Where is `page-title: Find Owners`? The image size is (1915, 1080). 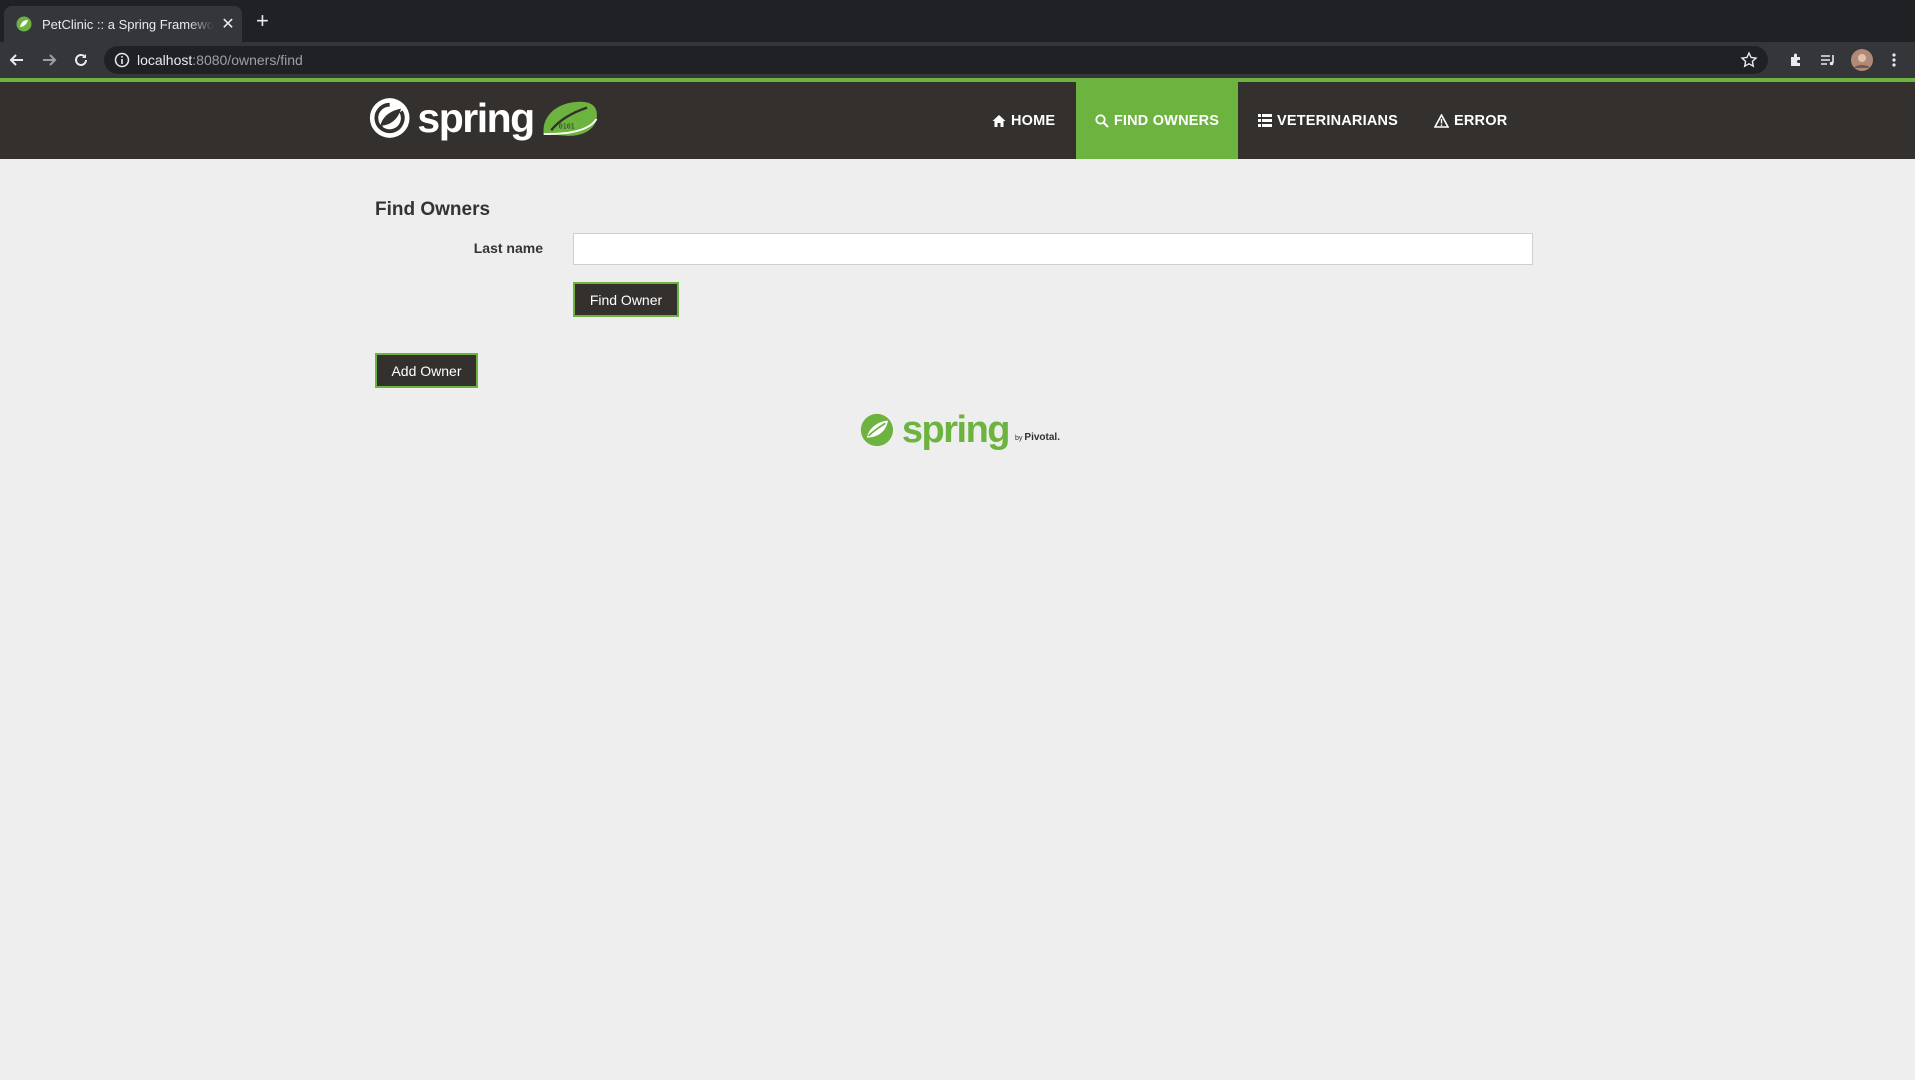 page-title: Find Owners is located at coordinates (433, 209).